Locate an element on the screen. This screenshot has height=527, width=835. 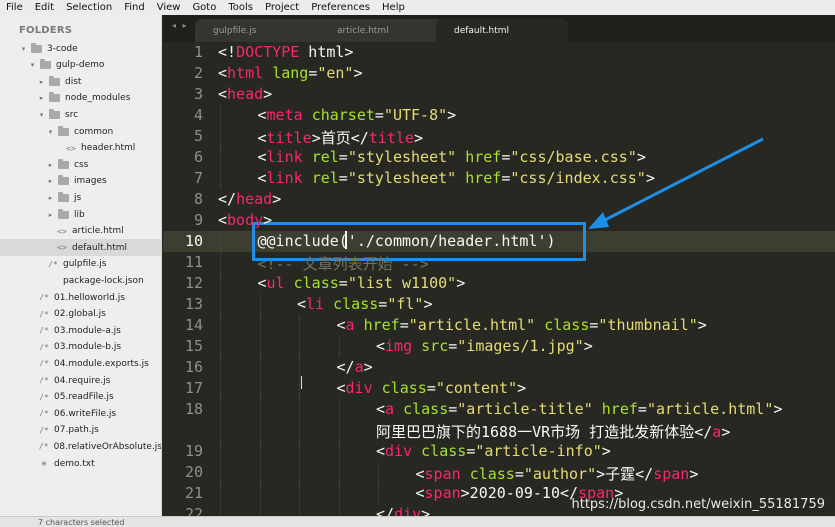
code-line: <ul class="list w1100"> is located at coordinates (362, 283).